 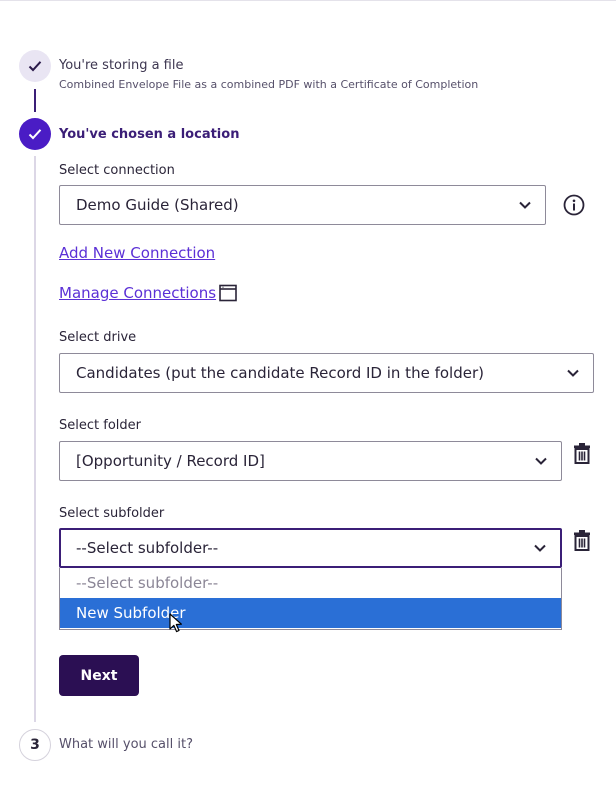 I want to click on external-window-icon, so click(x=228, y=293).